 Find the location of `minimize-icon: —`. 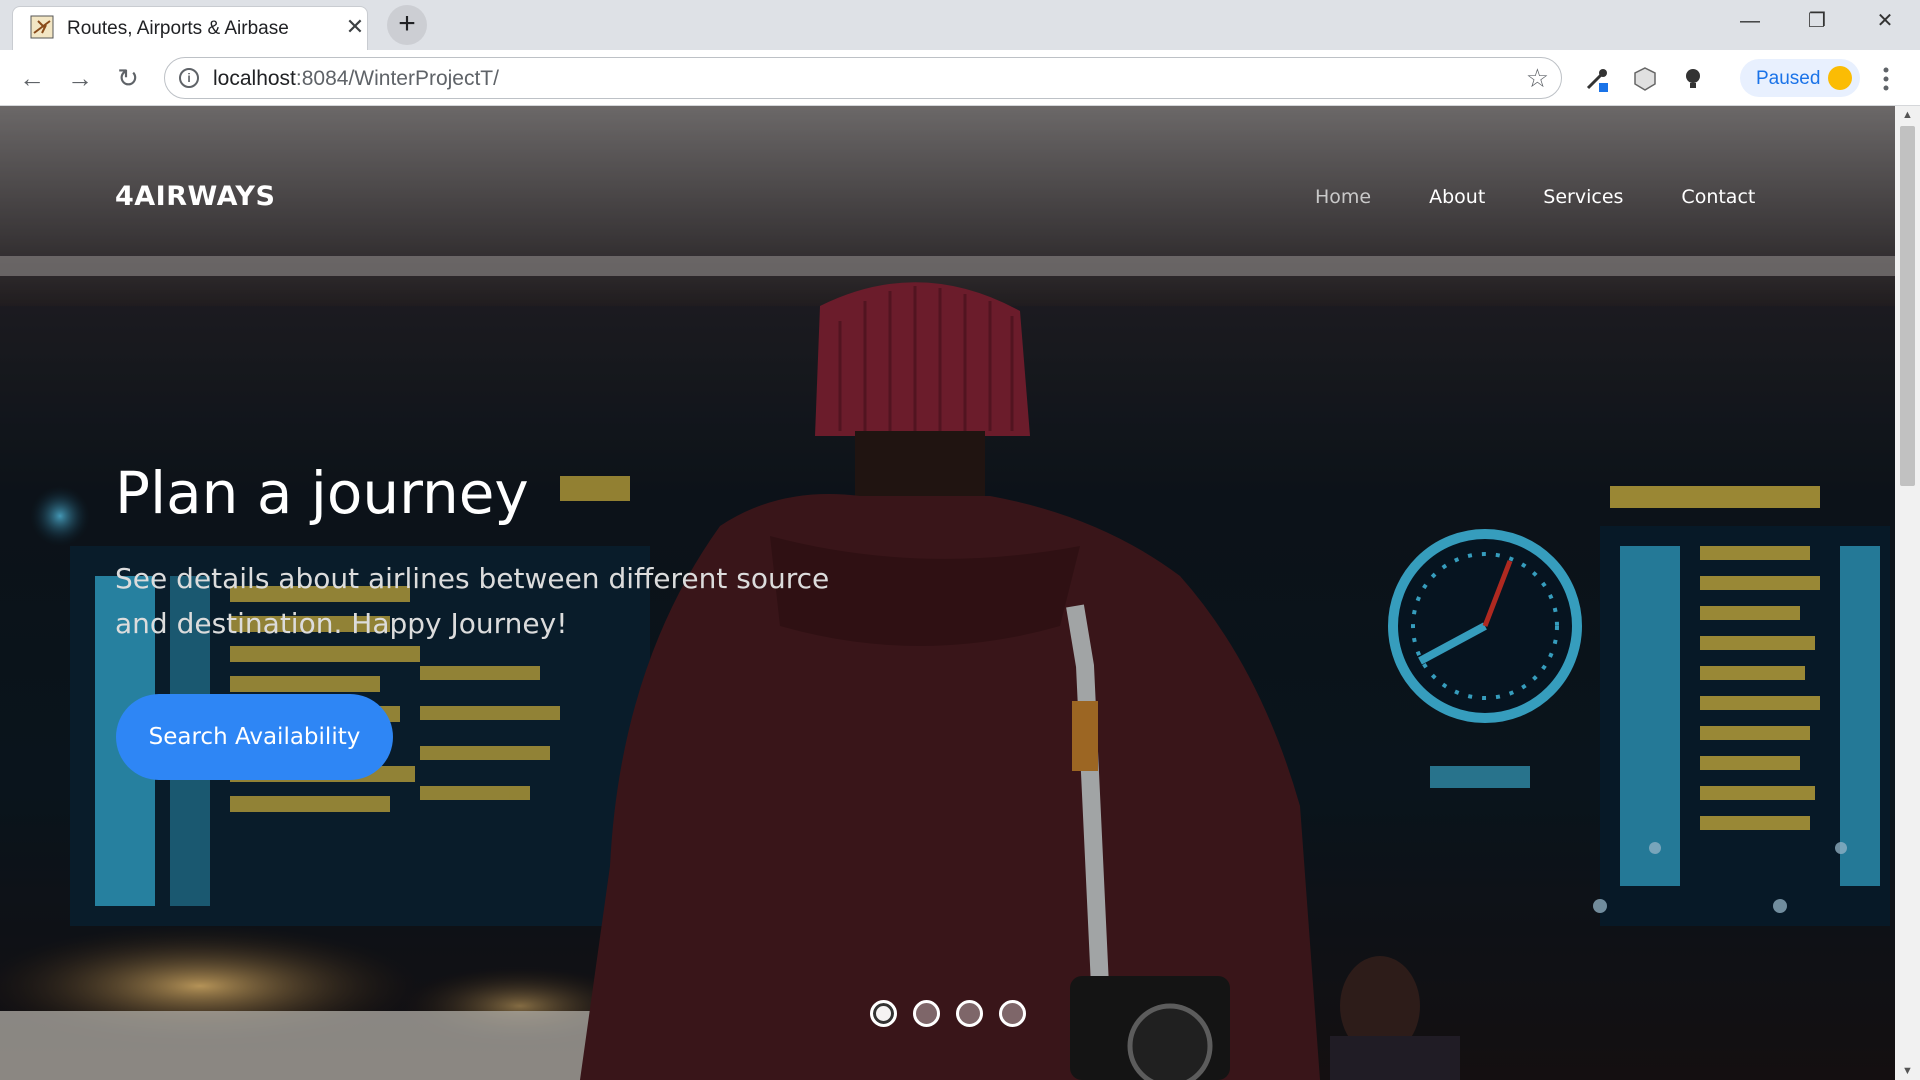

minimize-icon: — is located at coordinates (1750, 21).